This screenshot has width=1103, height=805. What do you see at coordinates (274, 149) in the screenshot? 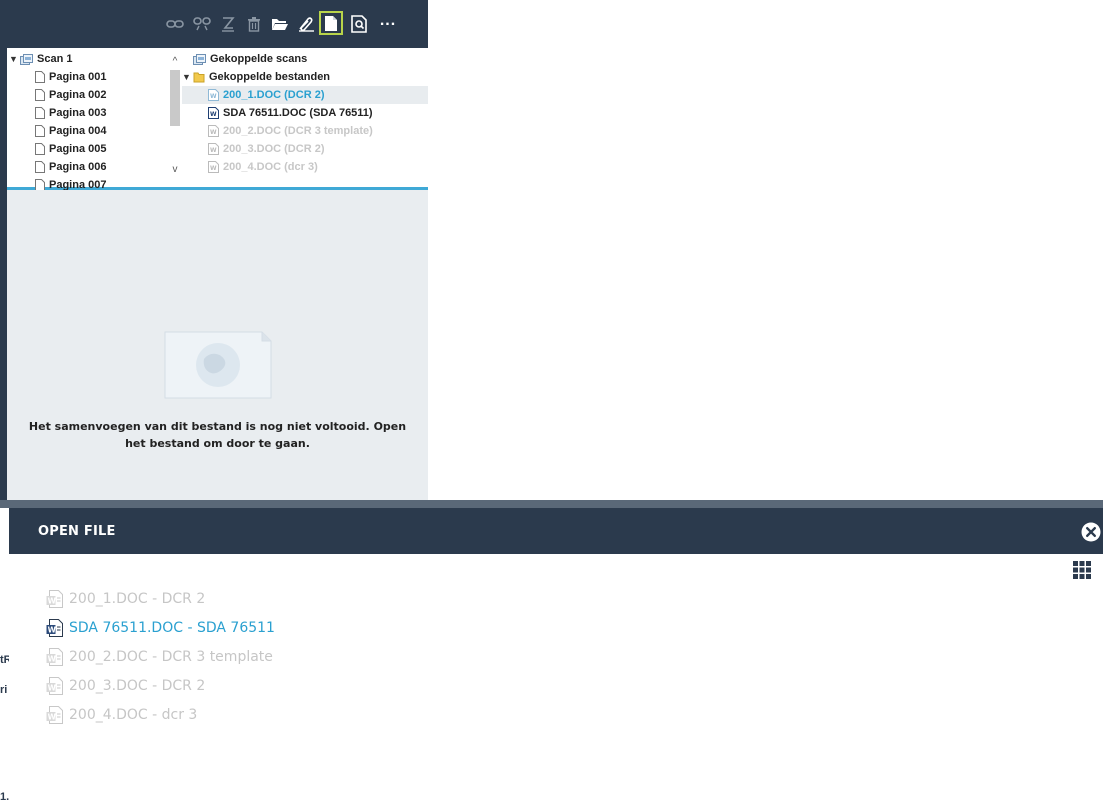
I see `linked-file-label: 200_3.DOC (DCR 2)` at bounding box center [274, 149].